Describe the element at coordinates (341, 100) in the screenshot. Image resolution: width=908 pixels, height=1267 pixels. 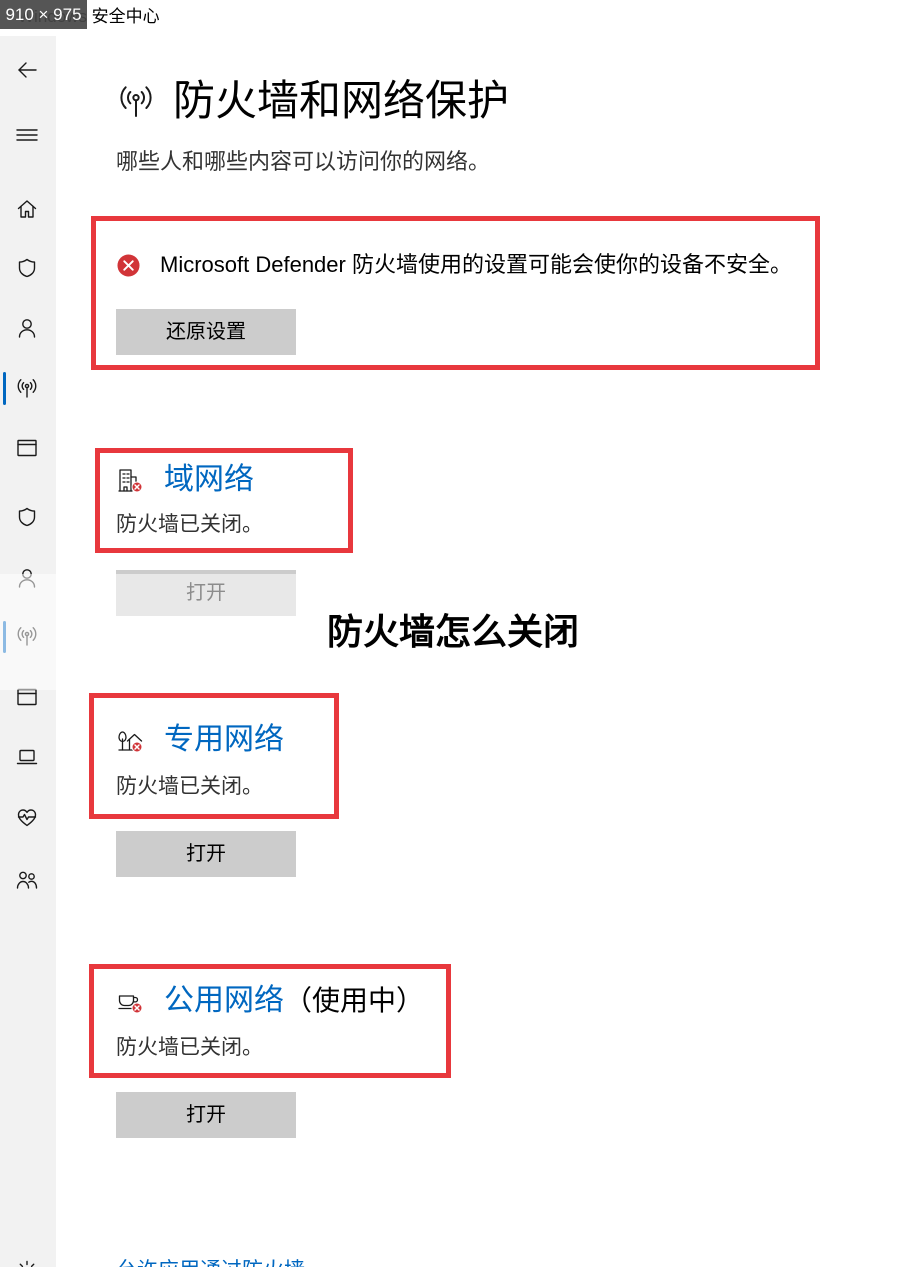
I see `page-title: 防火墙和网络保护` at that location.